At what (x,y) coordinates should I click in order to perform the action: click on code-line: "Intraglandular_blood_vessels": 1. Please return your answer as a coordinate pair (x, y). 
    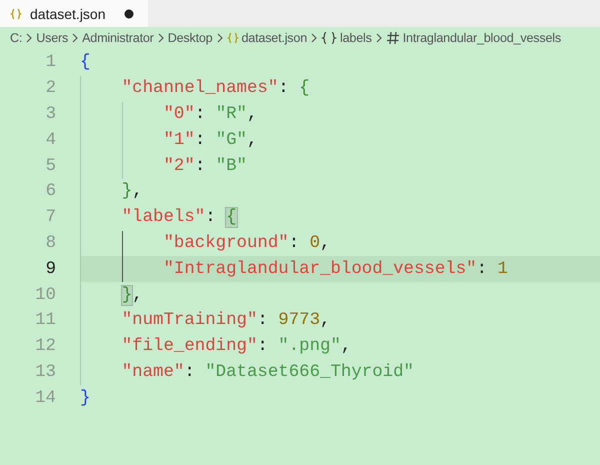
    Looking at the image, I should click on (335, 269).